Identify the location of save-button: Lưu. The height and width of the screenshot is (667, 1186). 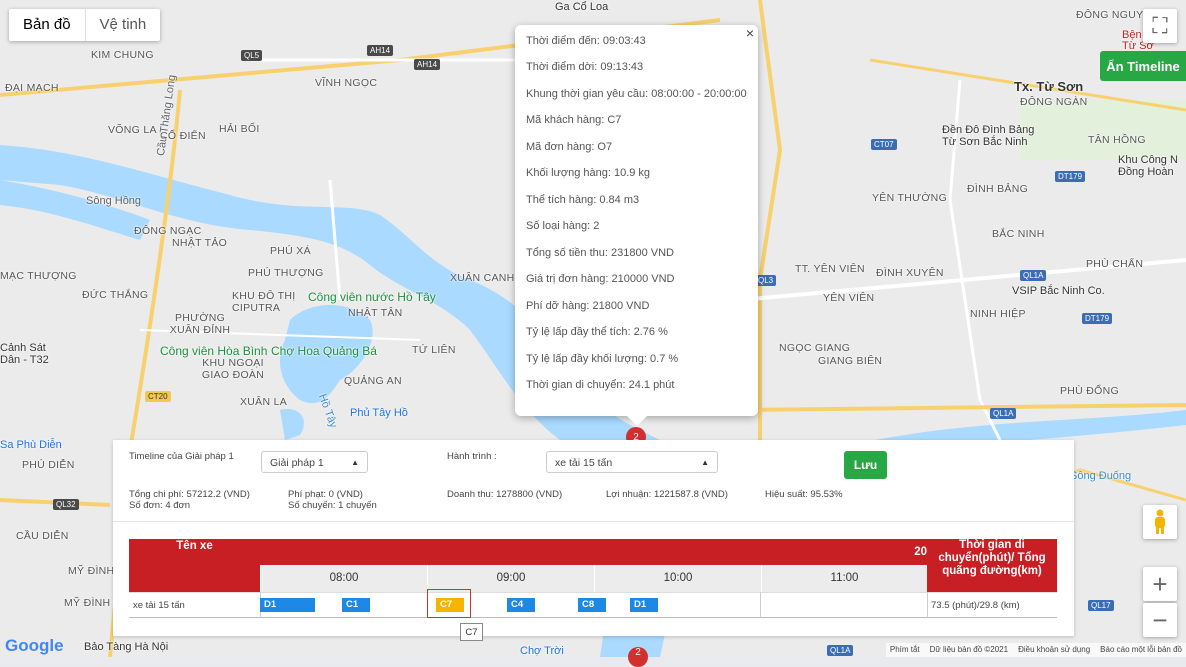
(865, 465).